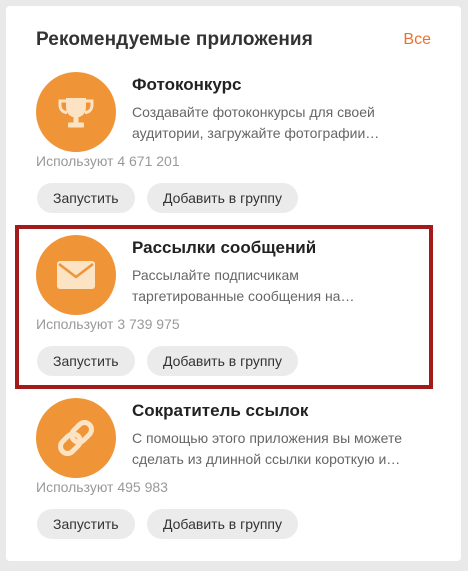 This screenshot has height=571, width=468. I want to click on app-title: Рассылки сообщений, so click(224, 248).